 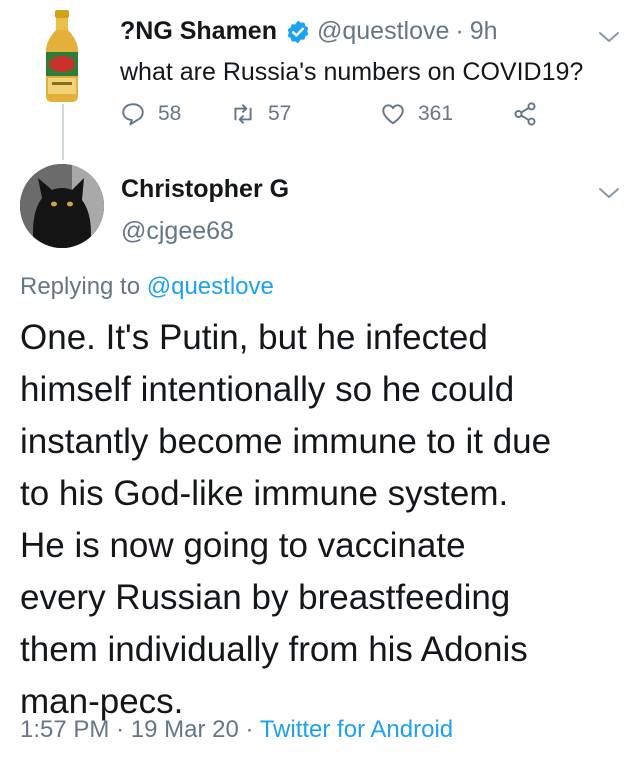 I want to click on replying-prefix: Replying to, so click(x=80, y=286).